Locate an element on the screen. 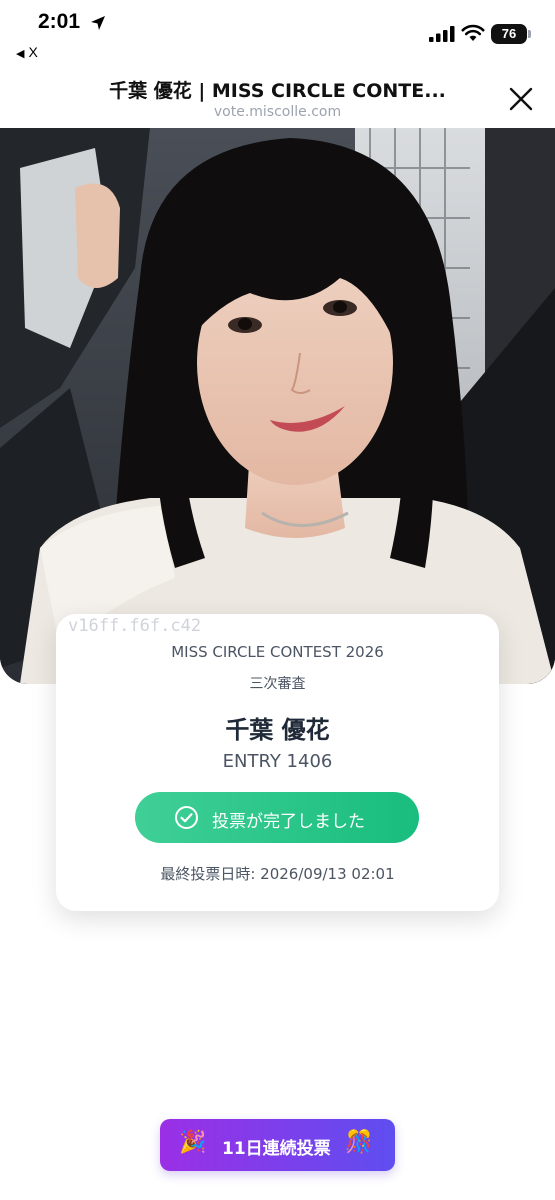 The height and width of the screenshot is (1200, 555). last-vote-datetime: 最終投票日時: 2026/09/13 02:01 is located at coordinates (277, 874).